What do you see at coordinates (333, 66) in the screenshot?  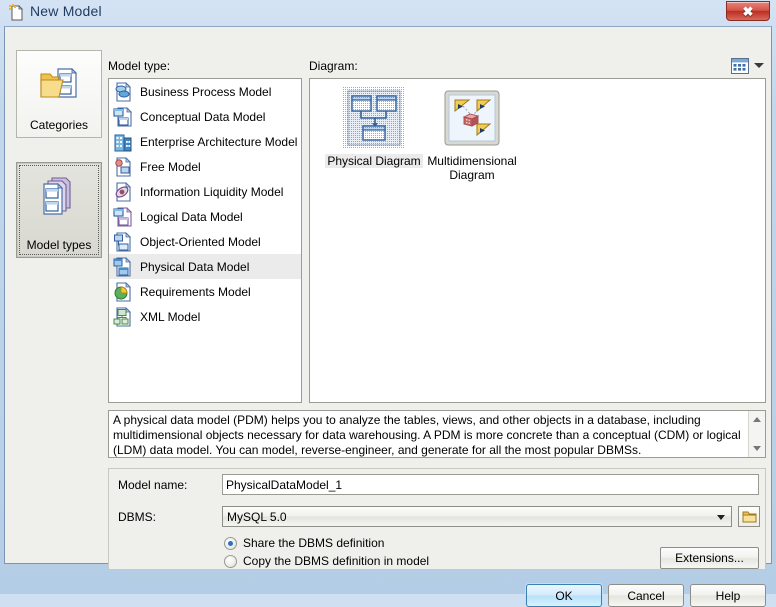 I see `diagram-label: Diagram:` at bounding box center [333, 66].